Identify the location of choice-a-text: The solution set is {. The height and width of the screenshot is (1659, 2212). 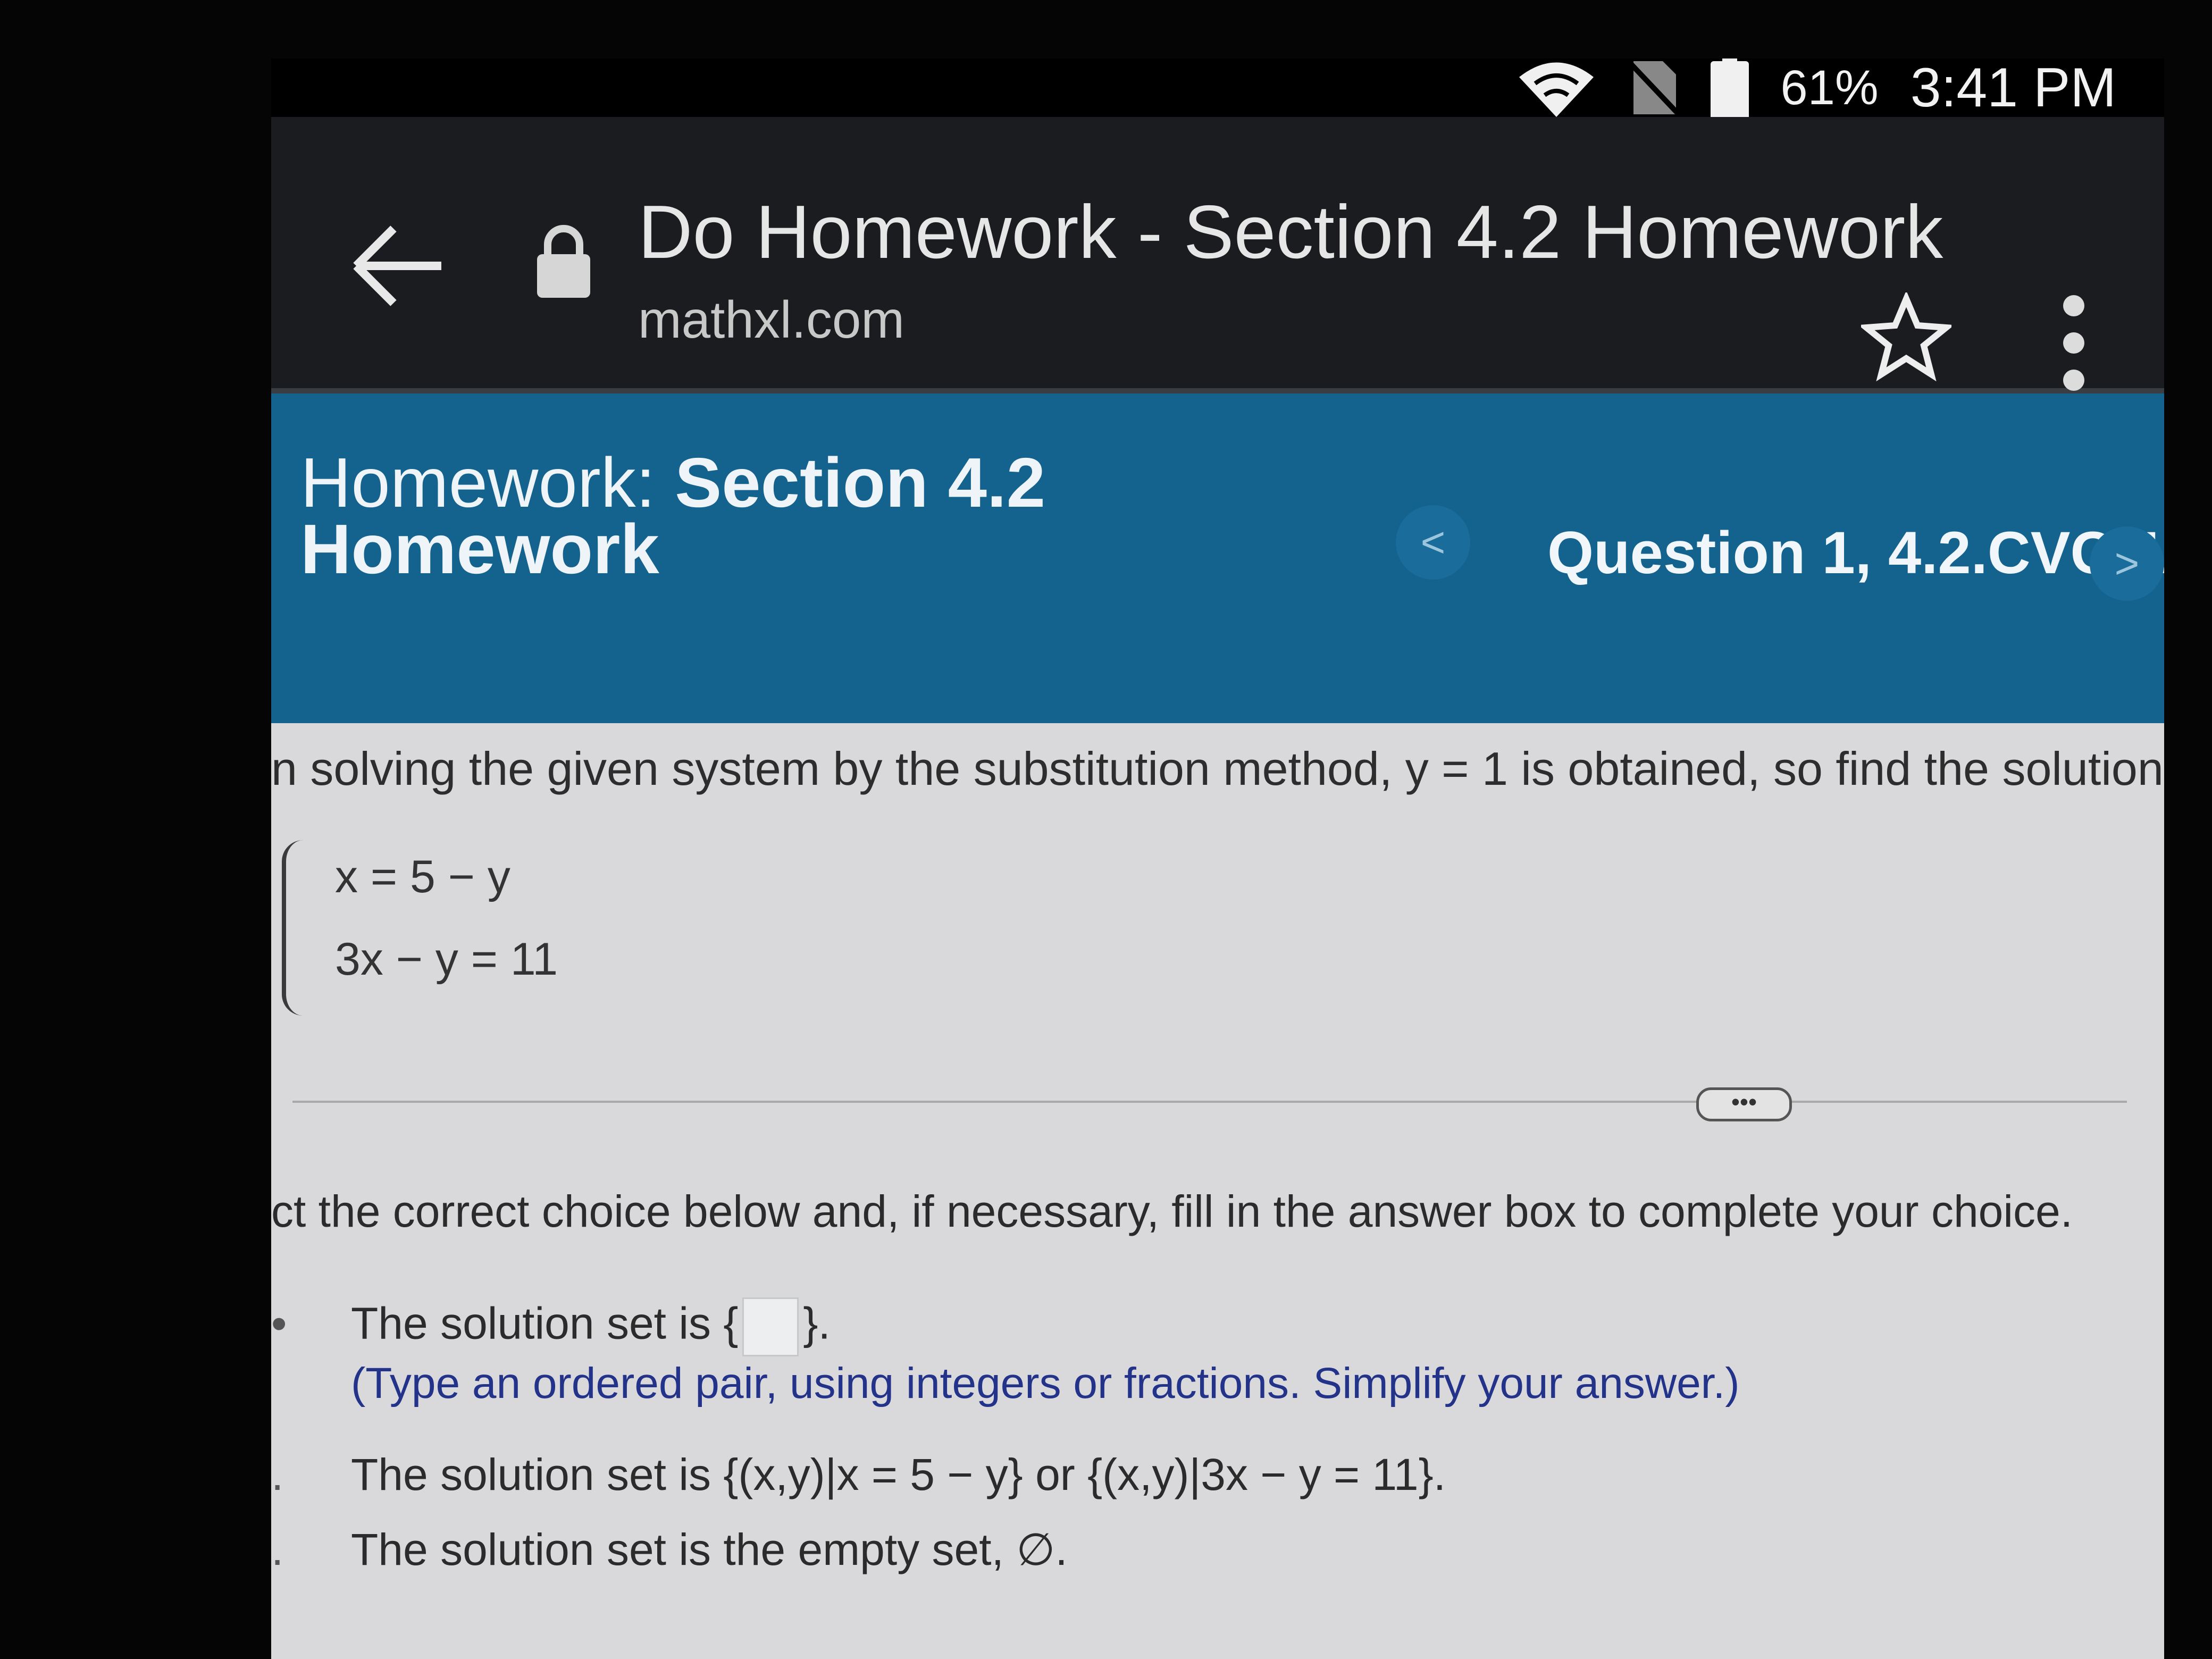
(545, 1323).